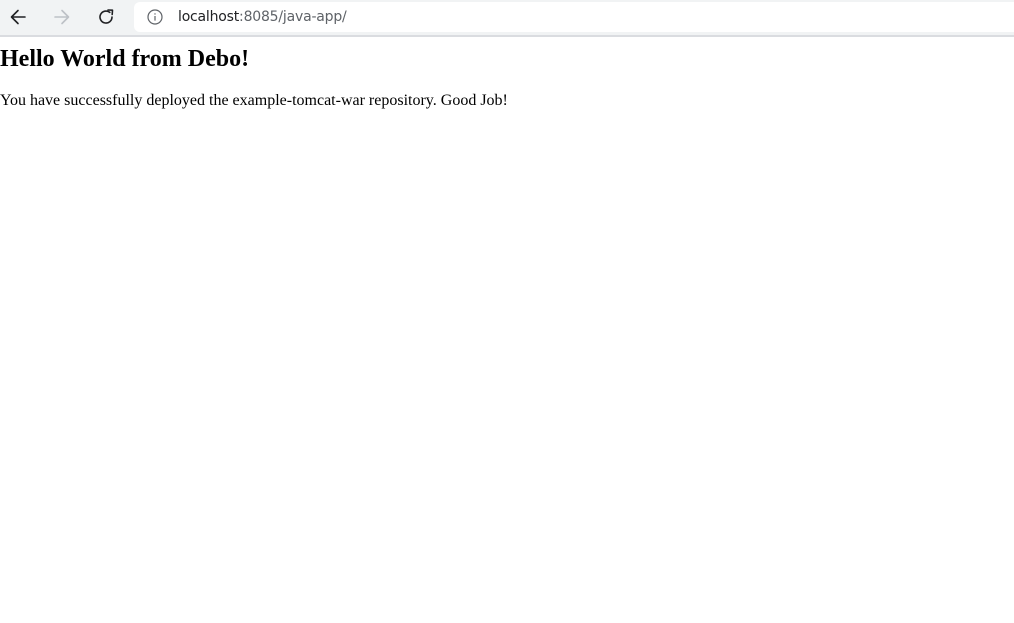 Image resolution: width=1014 pixels, height=623 pixels. I want to click on url-text: localhost:8085/java-app/, so click(262, 17).